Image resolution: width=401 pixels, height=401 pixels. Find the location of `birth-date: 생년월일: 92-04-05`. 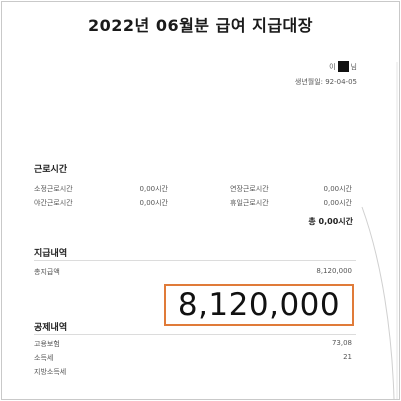

birth-date: 생년월일: 92-04-05 is located at coordinates (325, 82).